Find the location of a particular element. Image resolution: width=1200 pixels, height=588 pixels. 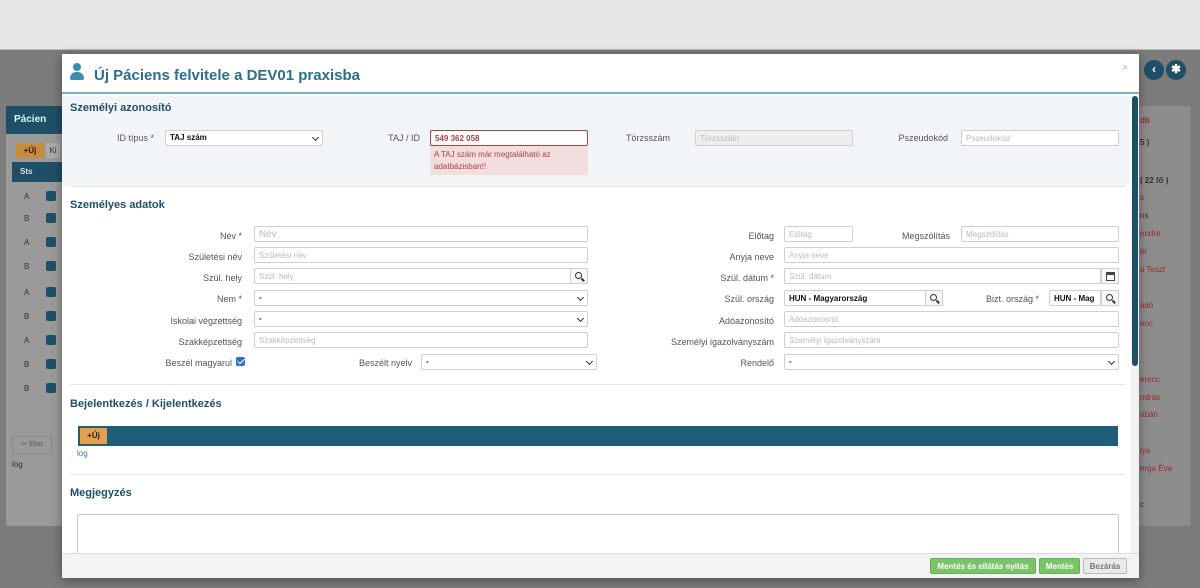

birth-country-input is located at coordinates (855, 298).